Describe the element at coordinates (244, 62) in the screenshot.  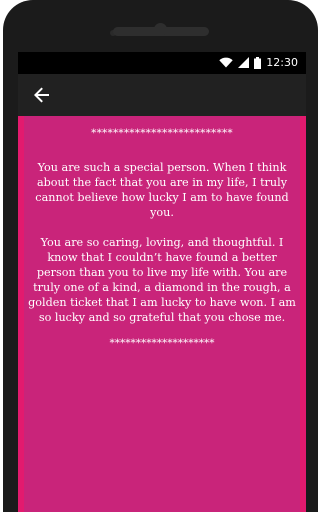
I see `cell-signal-icon` at that location.